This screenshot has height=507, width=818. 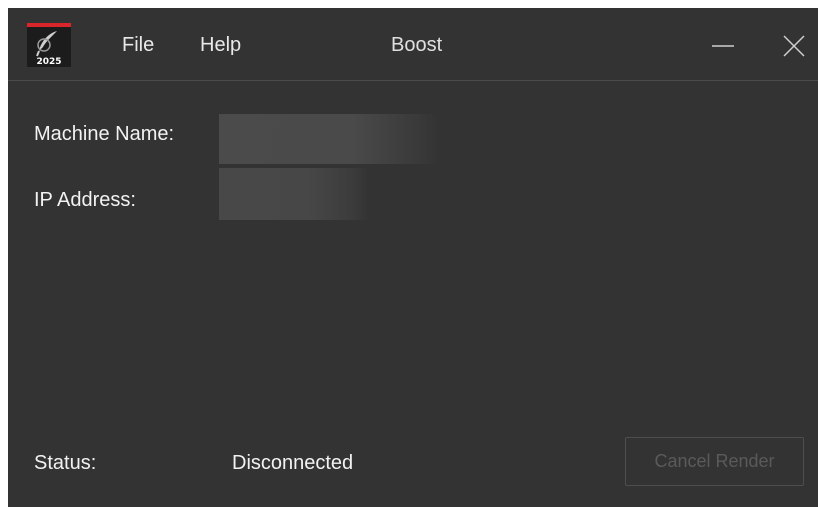 What do you see at coordinates (49, 45) in the screenshot?
I see `app-logo-icon: 2025` at bounding box center [49, 45].